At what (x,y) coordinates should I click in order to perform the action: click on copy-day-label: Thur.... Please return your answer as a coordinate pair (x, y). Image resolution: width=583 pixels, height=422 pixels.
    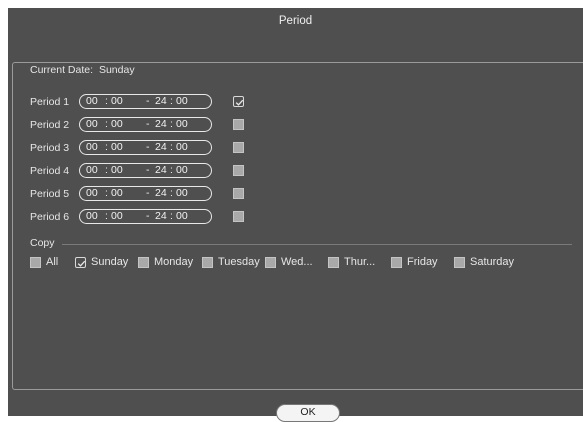
    Looking at the image, I should click on (360, 262).